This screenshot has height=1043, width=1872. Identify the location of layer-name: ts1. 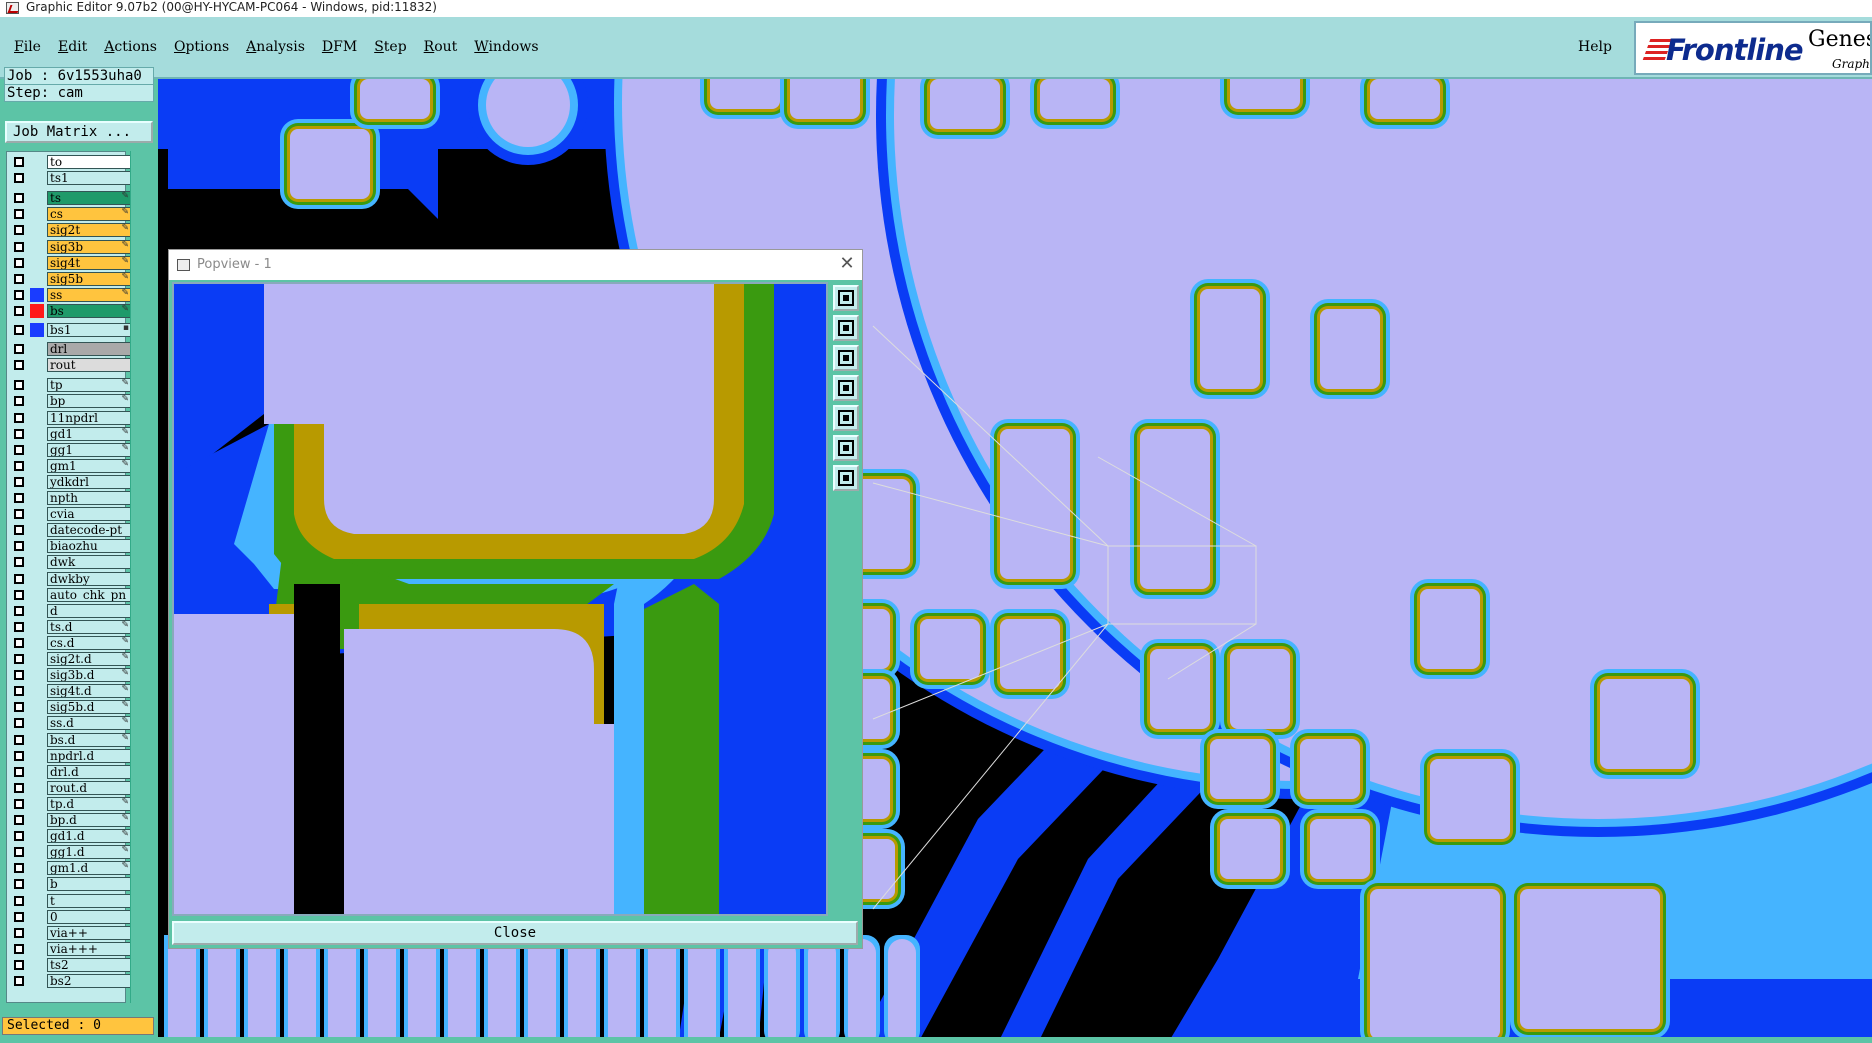
(90, 178).